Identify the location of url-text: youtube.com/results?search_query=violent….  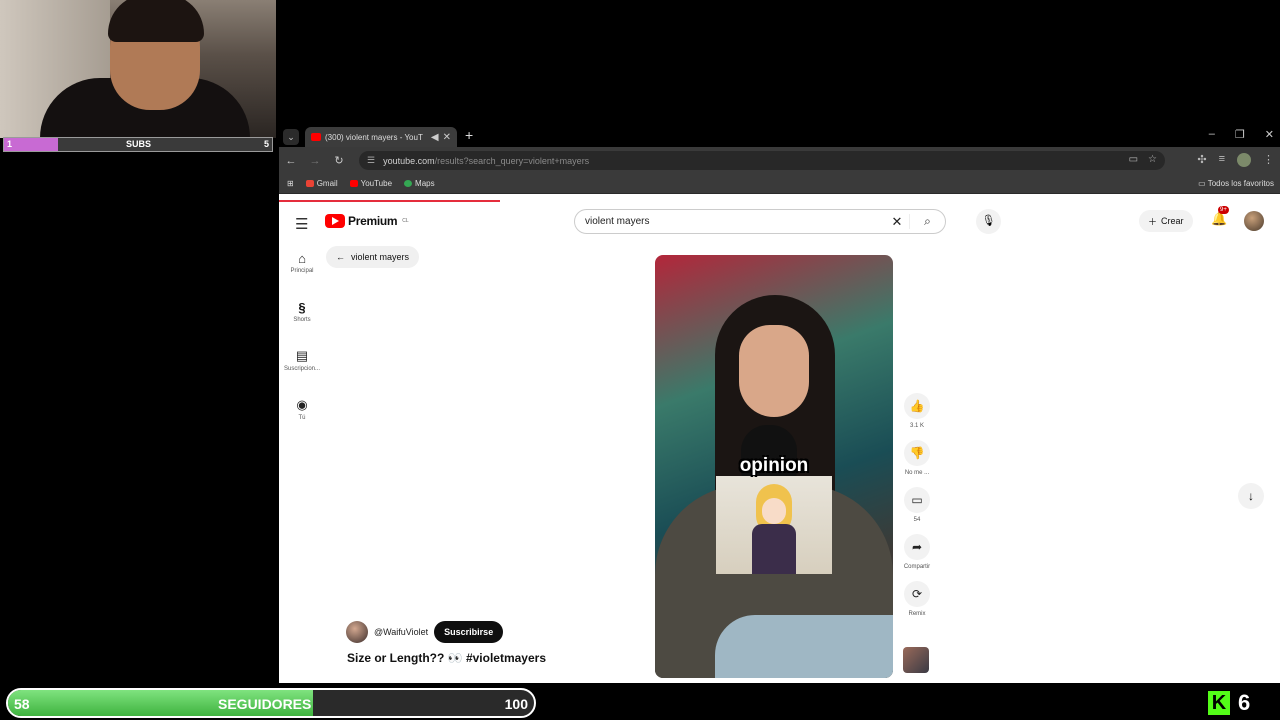
(486, 160).